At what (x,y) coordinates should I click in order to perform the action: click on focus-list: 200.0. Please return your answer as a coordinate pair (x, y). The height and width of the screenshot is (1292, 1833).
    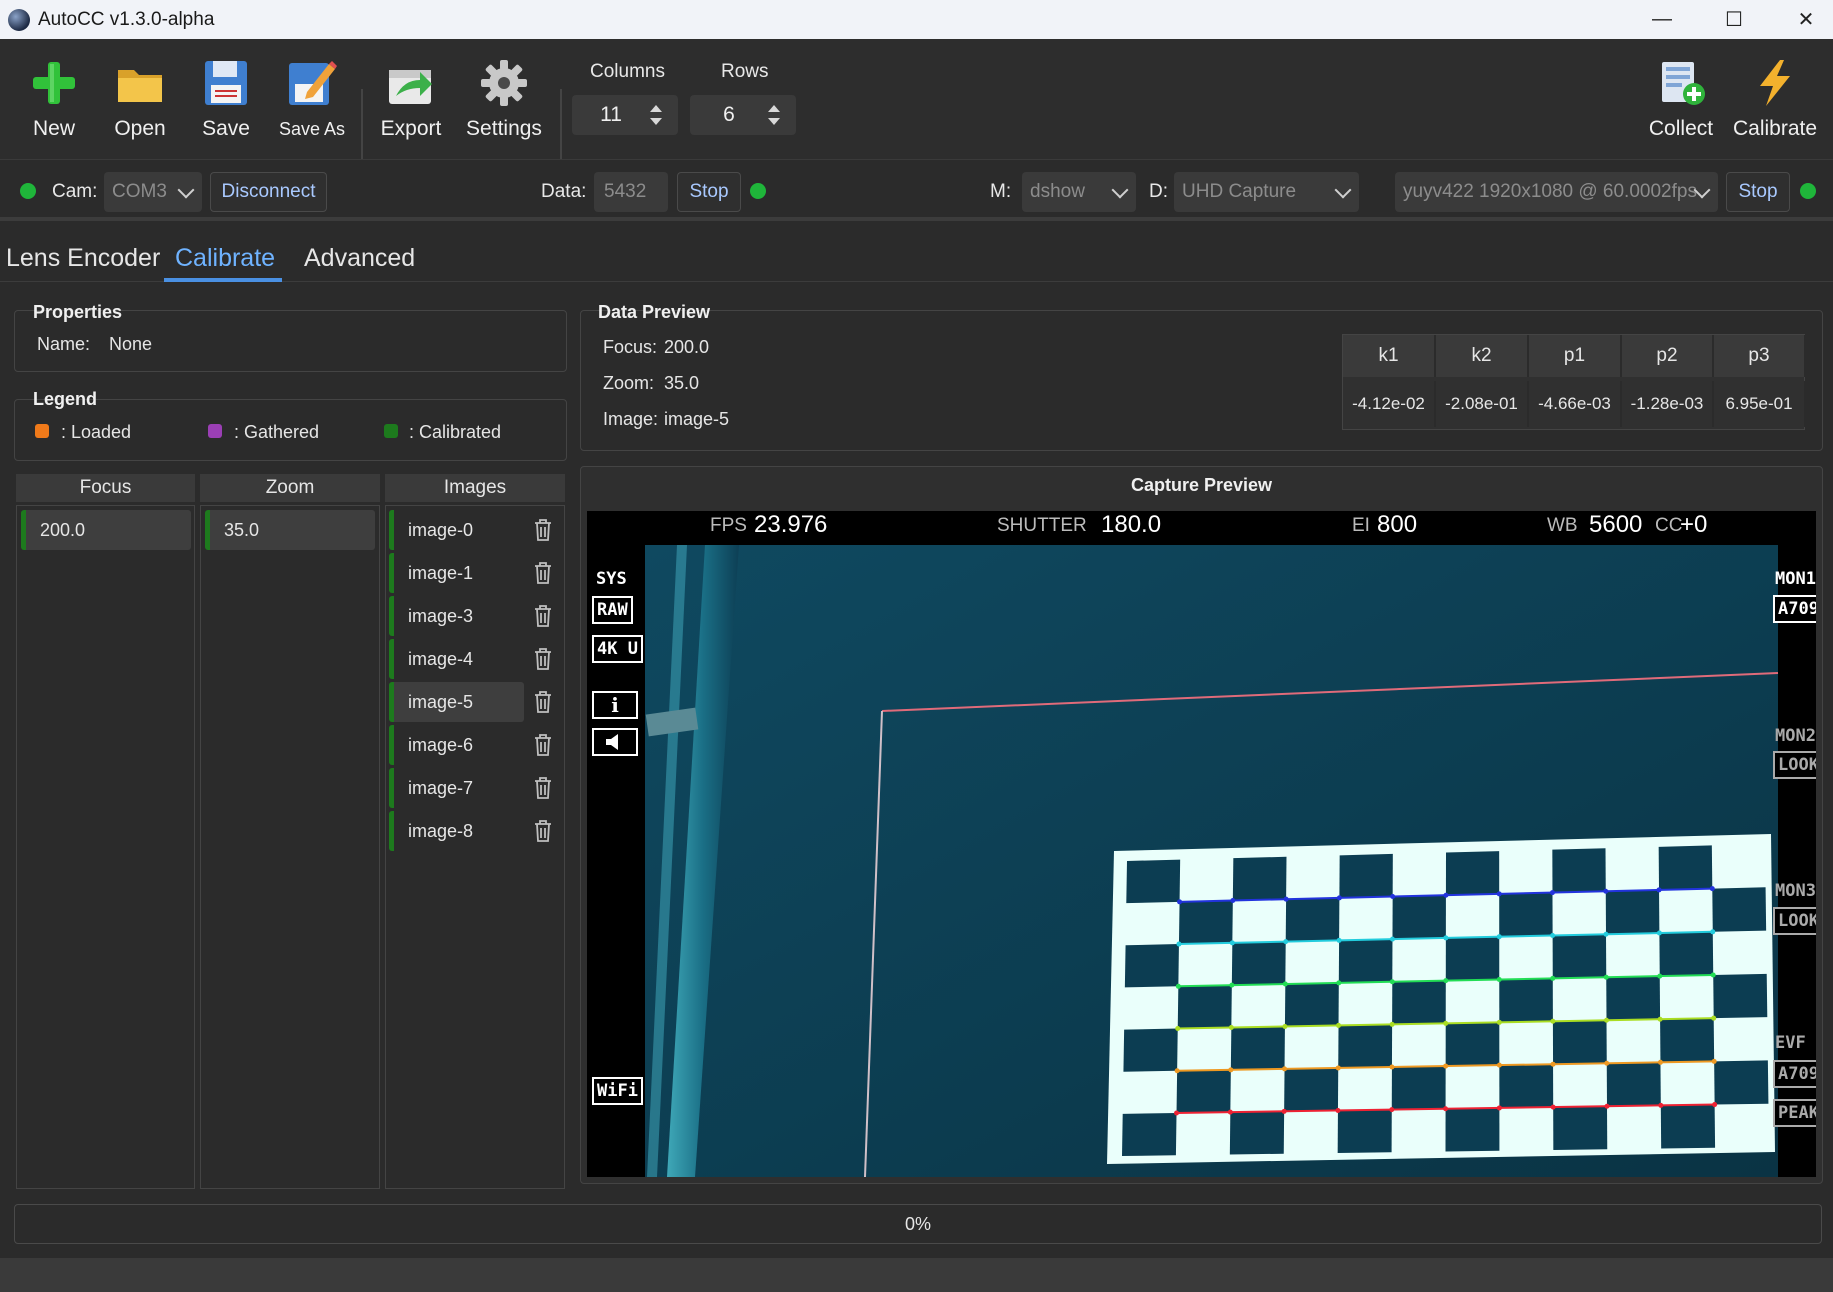
    Looking at the image, I should click on (105, 847).